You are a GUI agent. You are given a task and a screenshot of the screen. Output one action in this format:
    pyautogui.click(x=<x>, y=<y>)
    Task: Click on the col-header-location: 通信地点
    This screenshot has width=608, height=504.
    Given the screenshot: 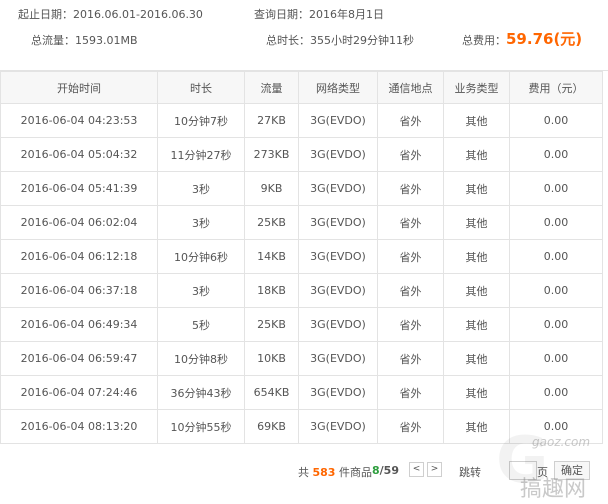 What is the action you would take?
    pyautogui.click(x=410, y=87)
    